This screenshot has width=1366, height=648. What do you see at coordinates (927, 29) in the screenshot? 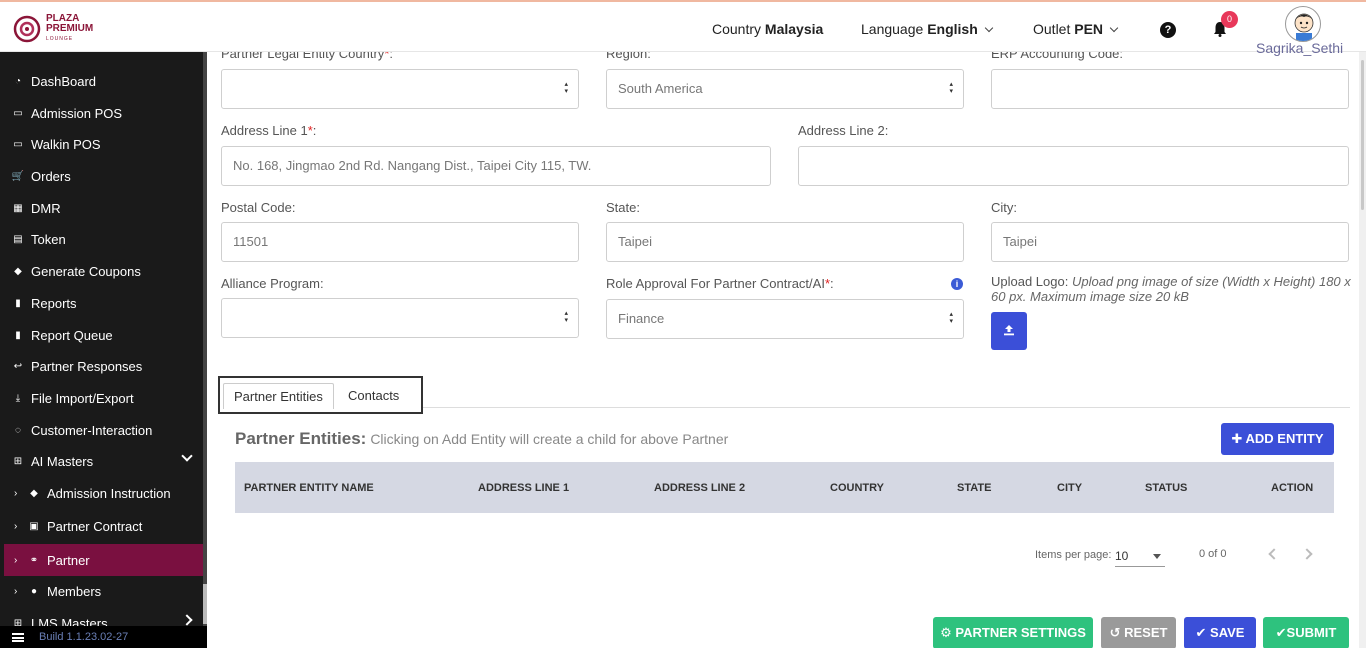
I see `language-selector: Language English` at bounding box center [927, 29].